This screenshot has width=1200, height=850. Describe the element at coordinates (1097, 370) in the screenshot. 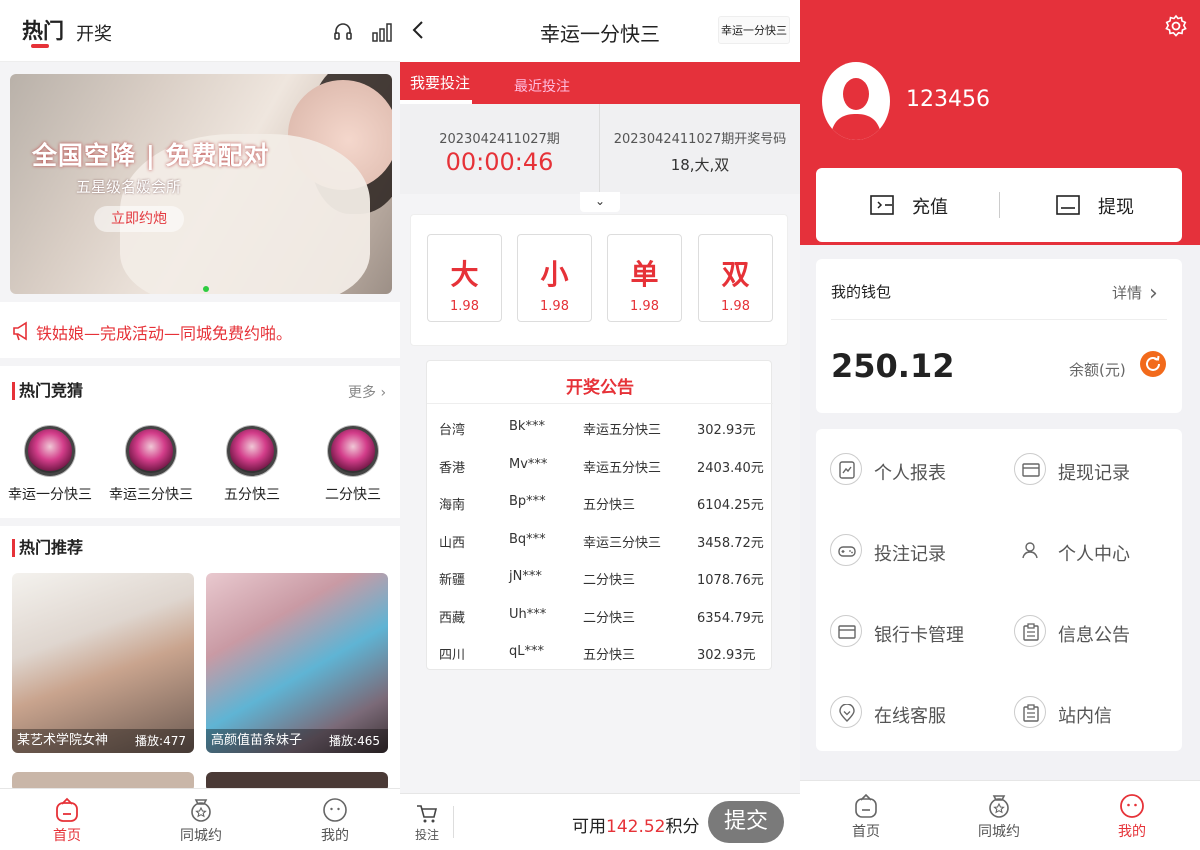

I see `balance-unit: 余额(元)` at that location.